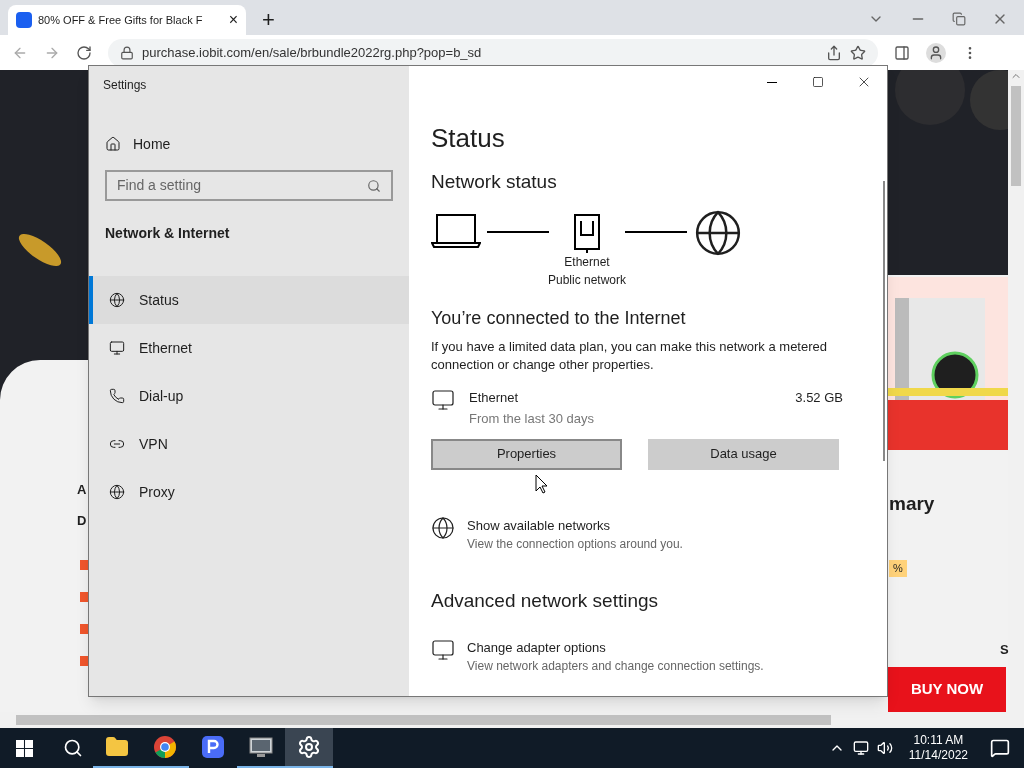 This screenshot has height=768, width=1024. What do you see at coordinates (947, 689) in the screenshot?
I see `buy-now-button: BUY NOW` at bounding box center [947, 689].